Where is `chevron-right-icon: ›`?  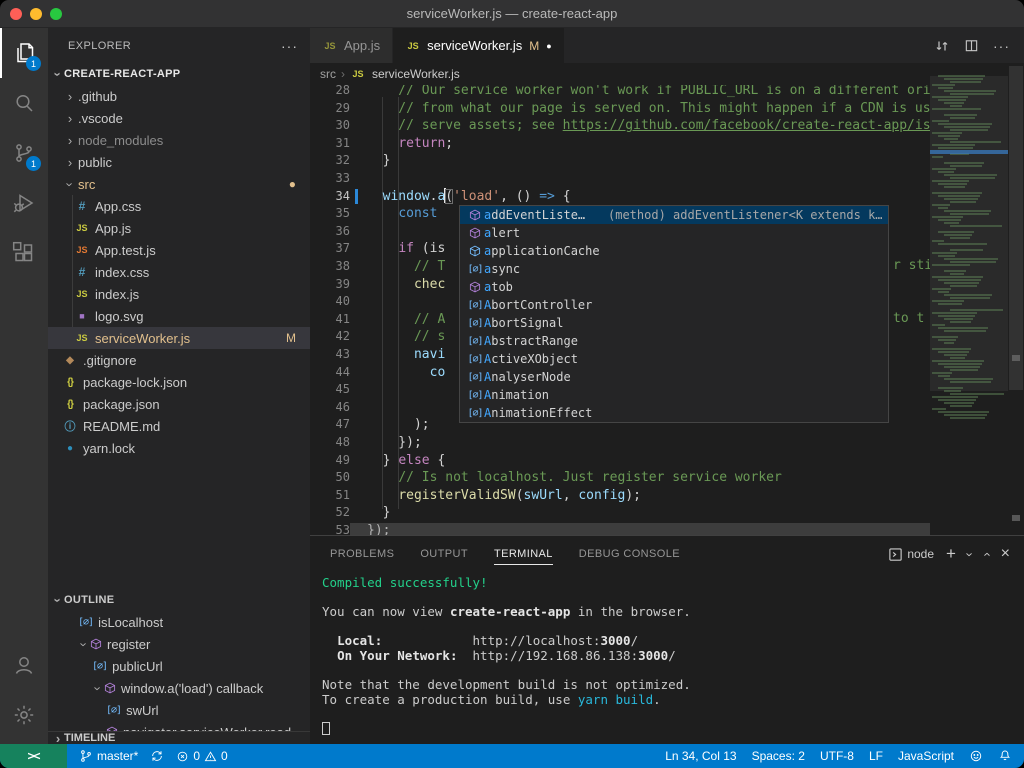
chevron-right-icon: › is located at coordinates (70, 140).